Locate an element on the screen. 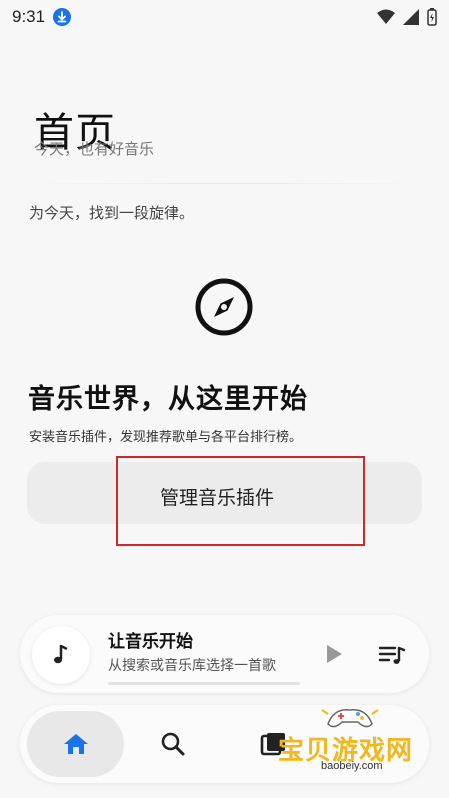 The image size is (449, 798). page-subtitle: 今天，也有好音乐 is located at coordinates (94, 149).